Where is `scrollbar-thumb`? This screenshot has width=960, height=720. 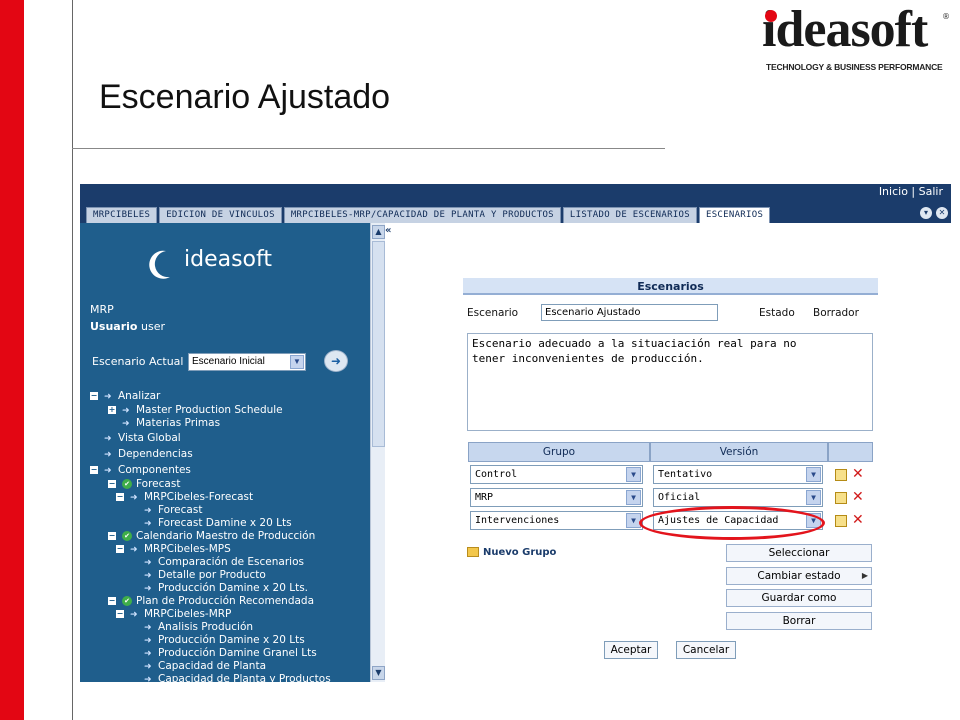
scrollbar-thumb is located at coordinates (378, 344).